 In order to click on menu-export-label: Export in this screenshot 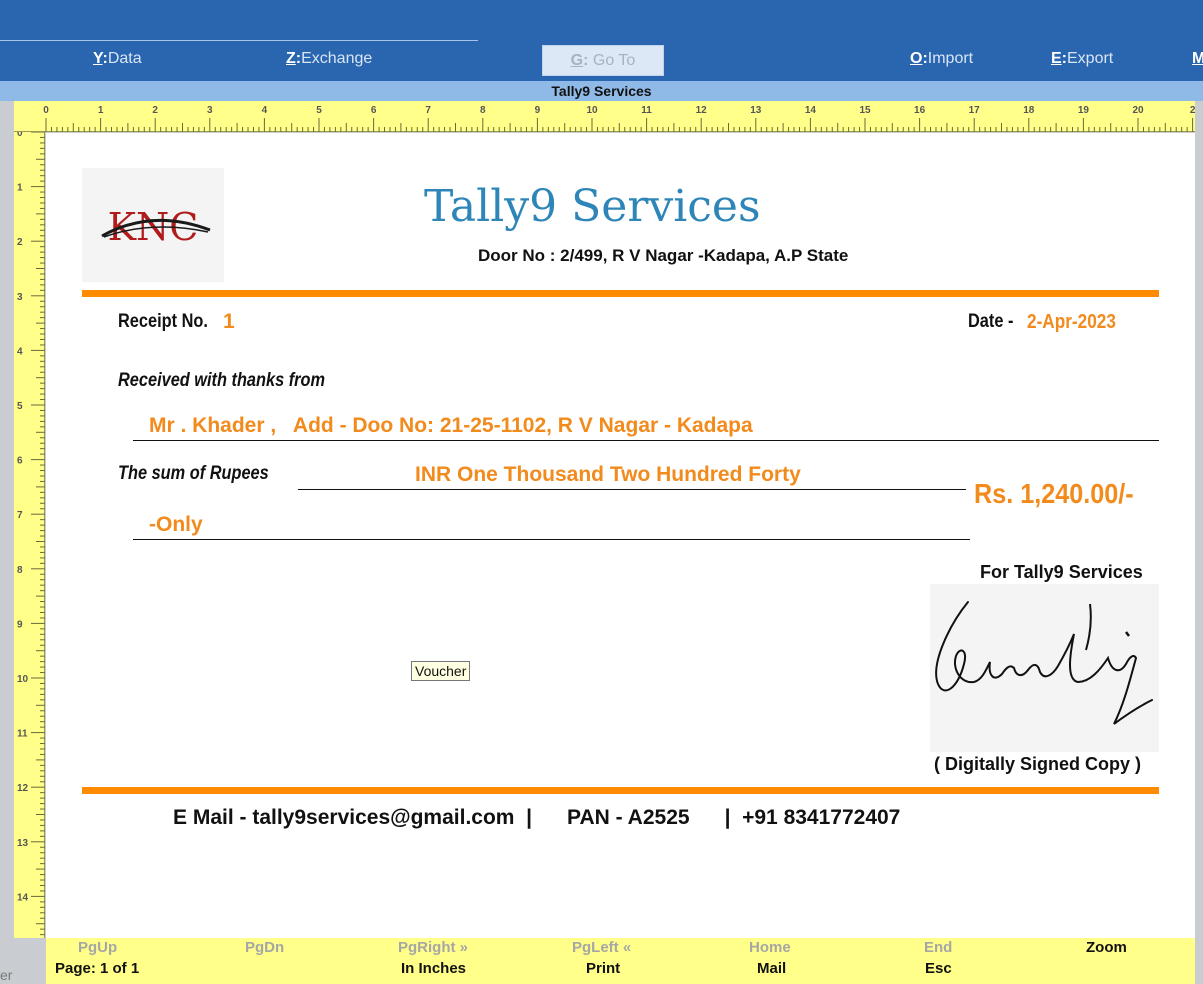, I will do `click(1090, 58)`.